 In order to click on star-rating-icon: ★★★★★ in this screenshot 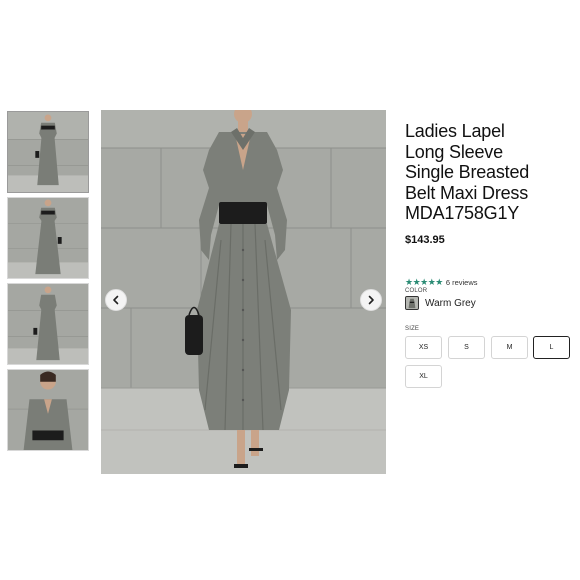, I will do `click(424, 282)`.